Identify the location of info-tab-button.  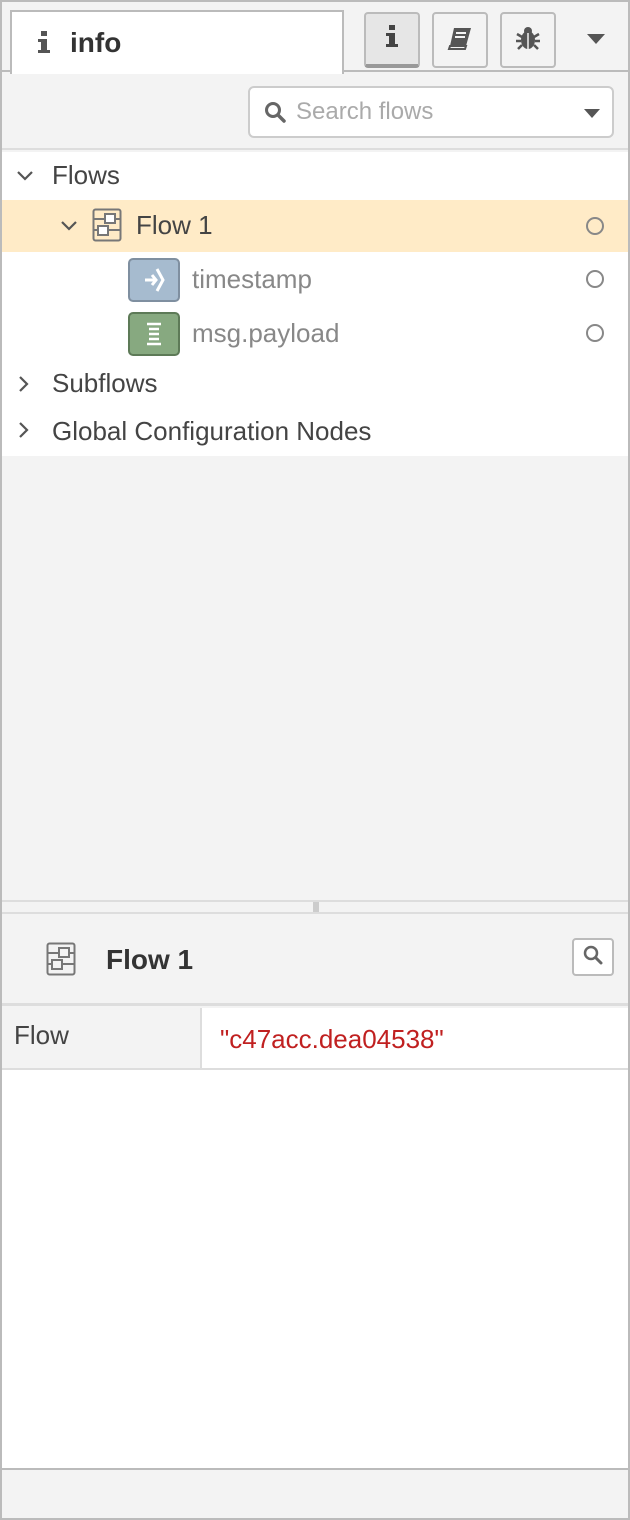
(392, 40).